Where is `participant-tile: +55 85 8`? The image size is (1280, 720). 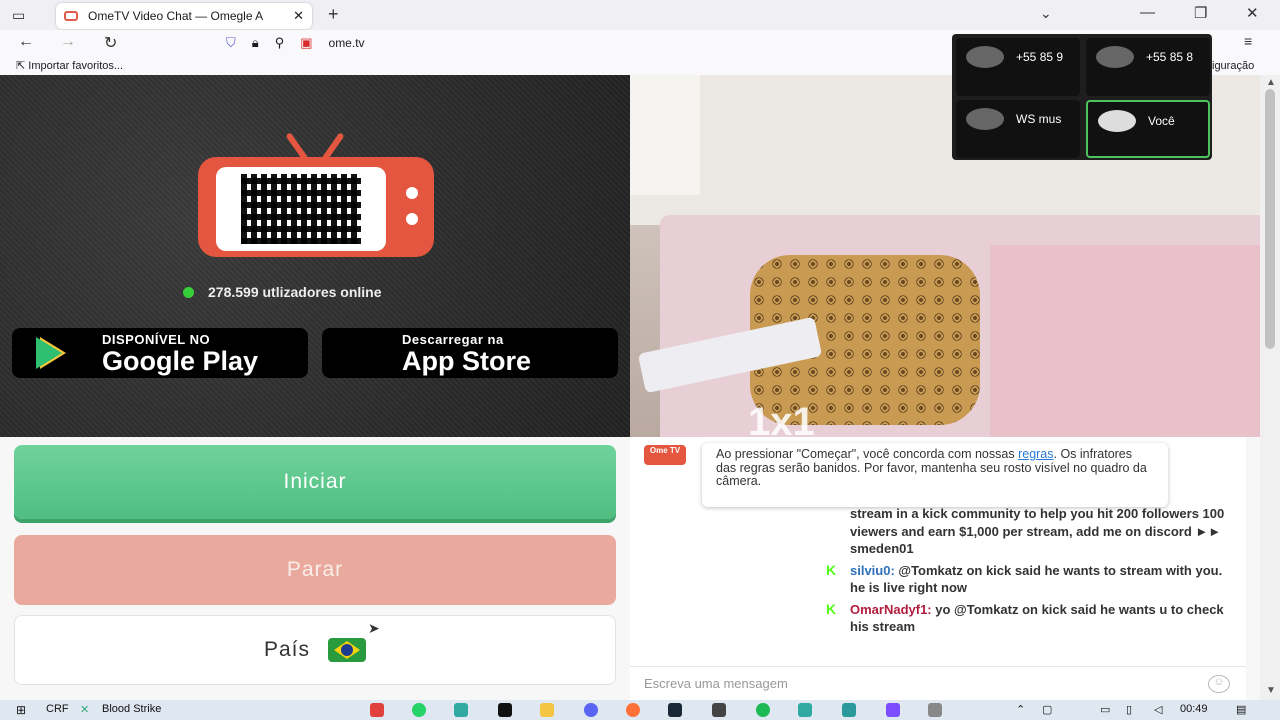
participant-tile: +55 85 8 is located at coordinates (1148, 67).